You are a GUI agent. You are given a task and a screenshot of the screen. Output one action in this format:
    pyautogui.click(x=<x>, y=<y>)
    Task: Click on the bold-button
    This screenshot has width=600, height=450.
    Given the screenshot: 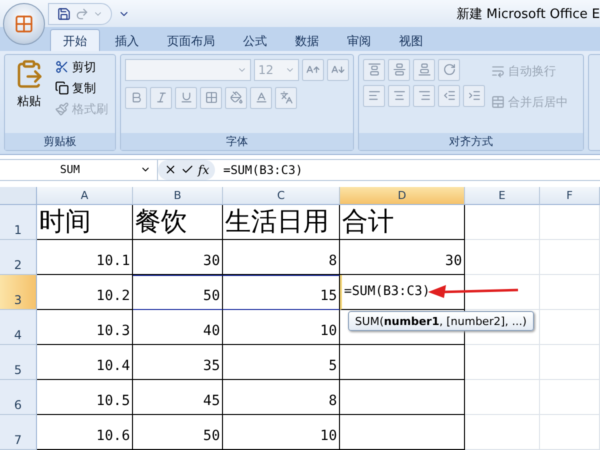 What is the action you would take?
    pyautogui.click(x=136, y=97)
    